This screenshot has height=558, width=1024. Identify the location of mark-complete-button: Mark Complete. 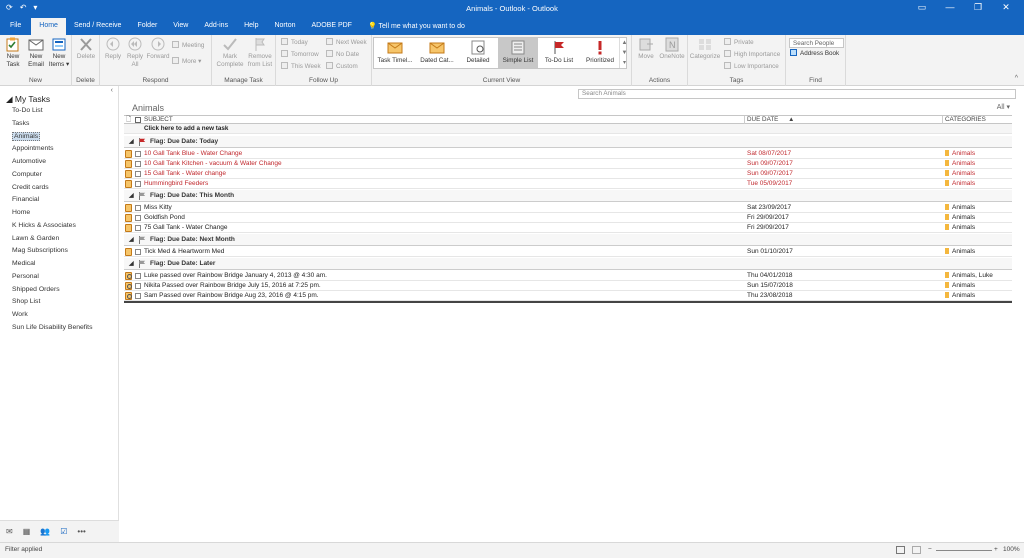
(230, 52).